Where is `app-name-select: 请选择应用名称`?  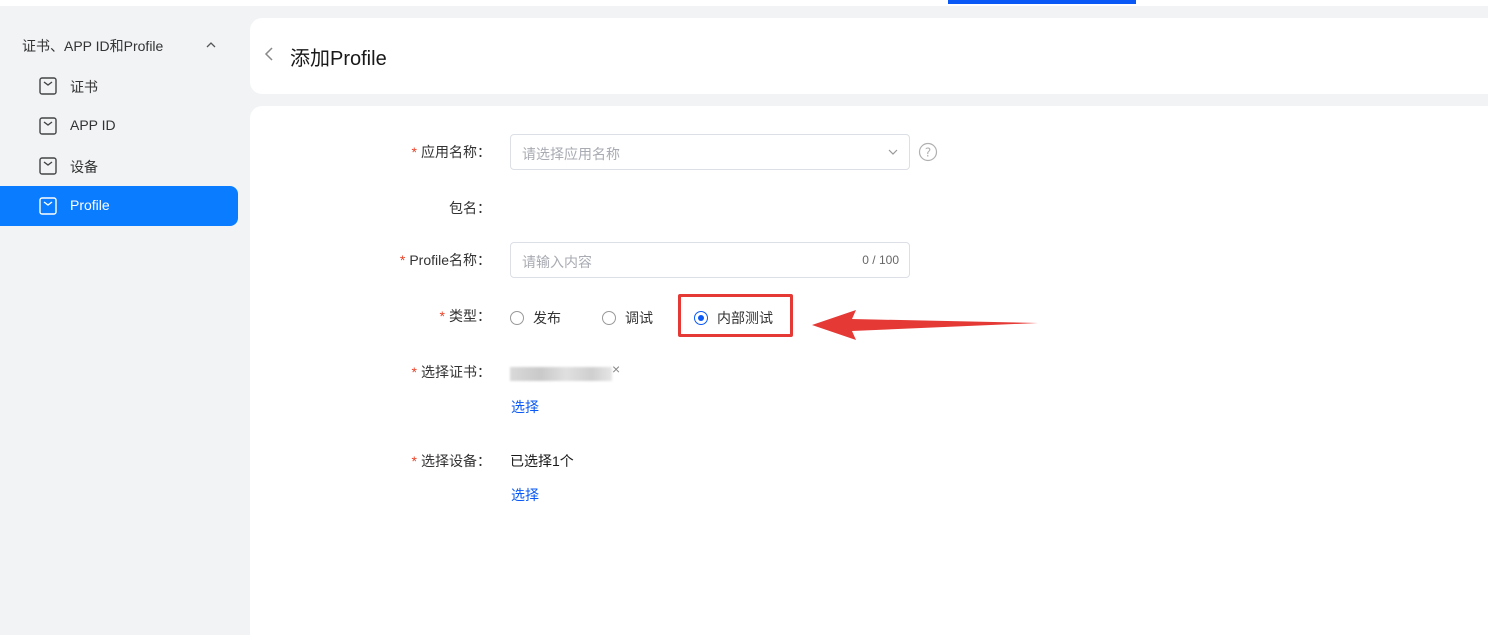
app-name-select: 请选择应用名称 is located at coordinates (710, 152).